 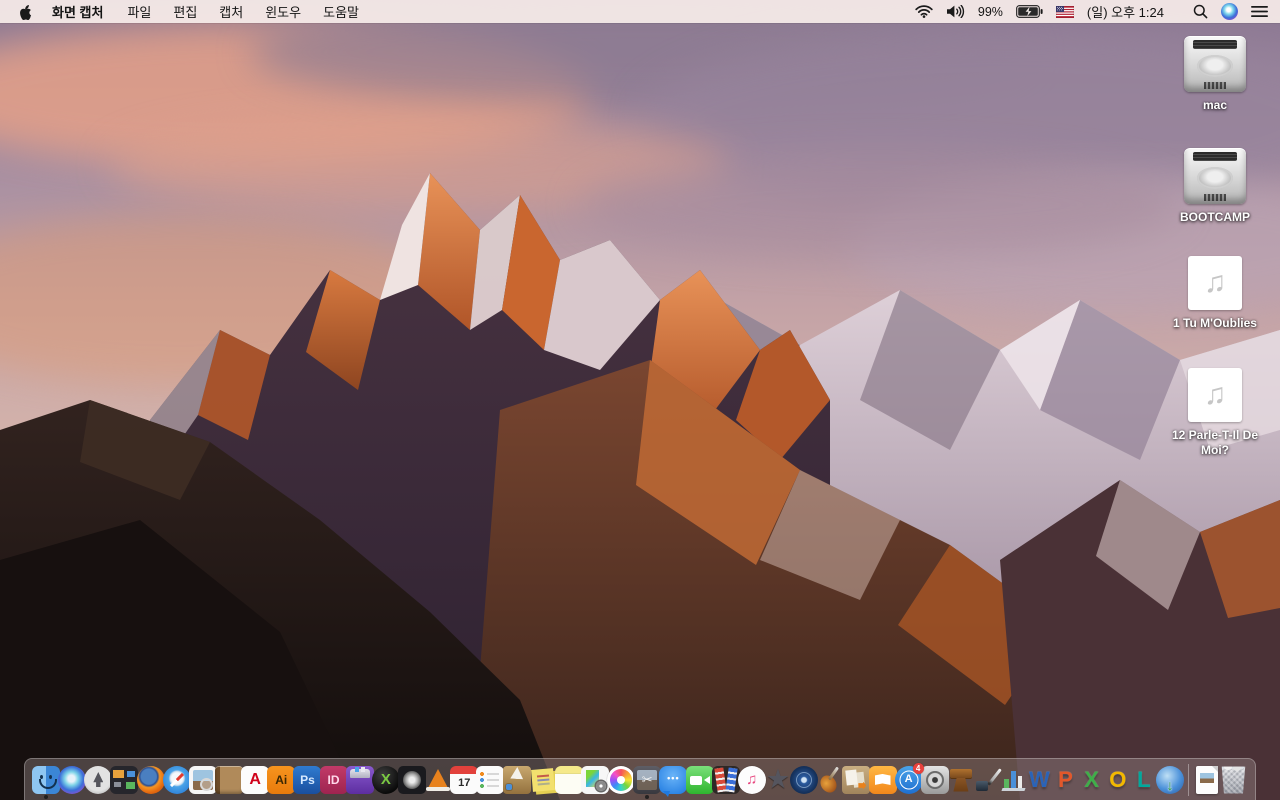 I want to click on web-downloader-icon: ↓, so click(x=1170, y=779).